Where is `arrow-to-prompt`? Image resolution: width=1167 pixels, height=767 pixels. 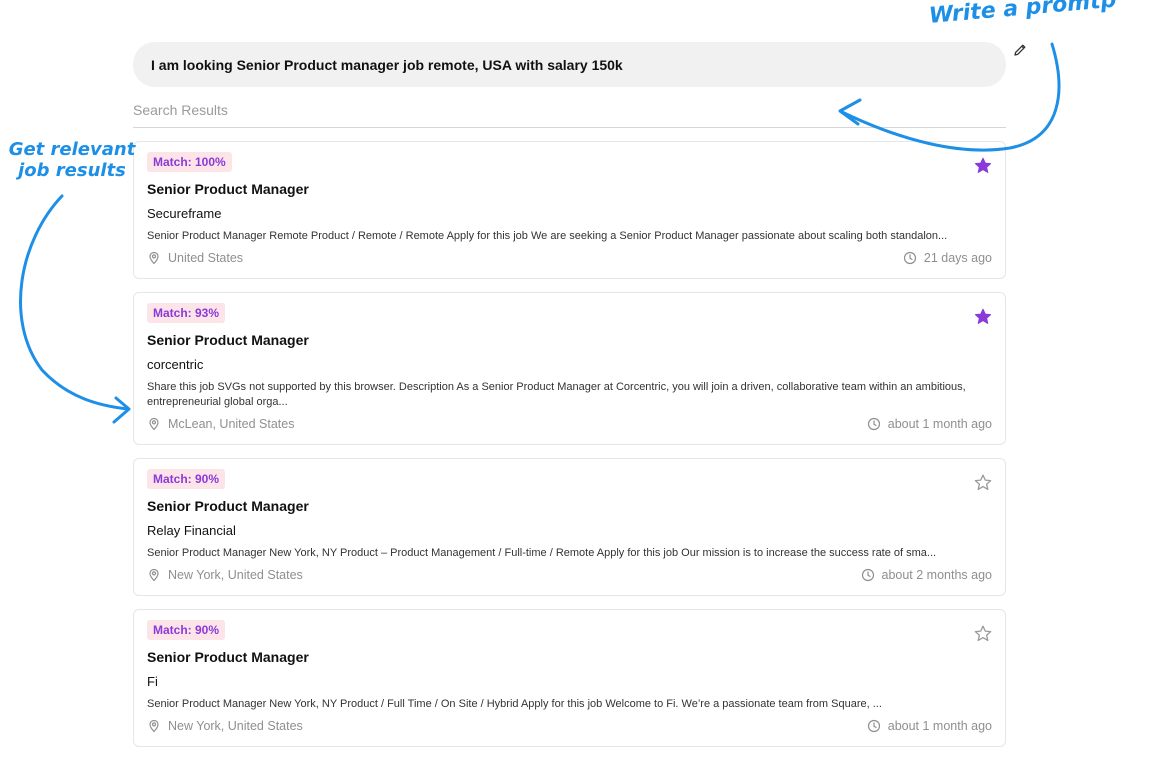
arrow-to-prompt is located at coordinates (950, 97).